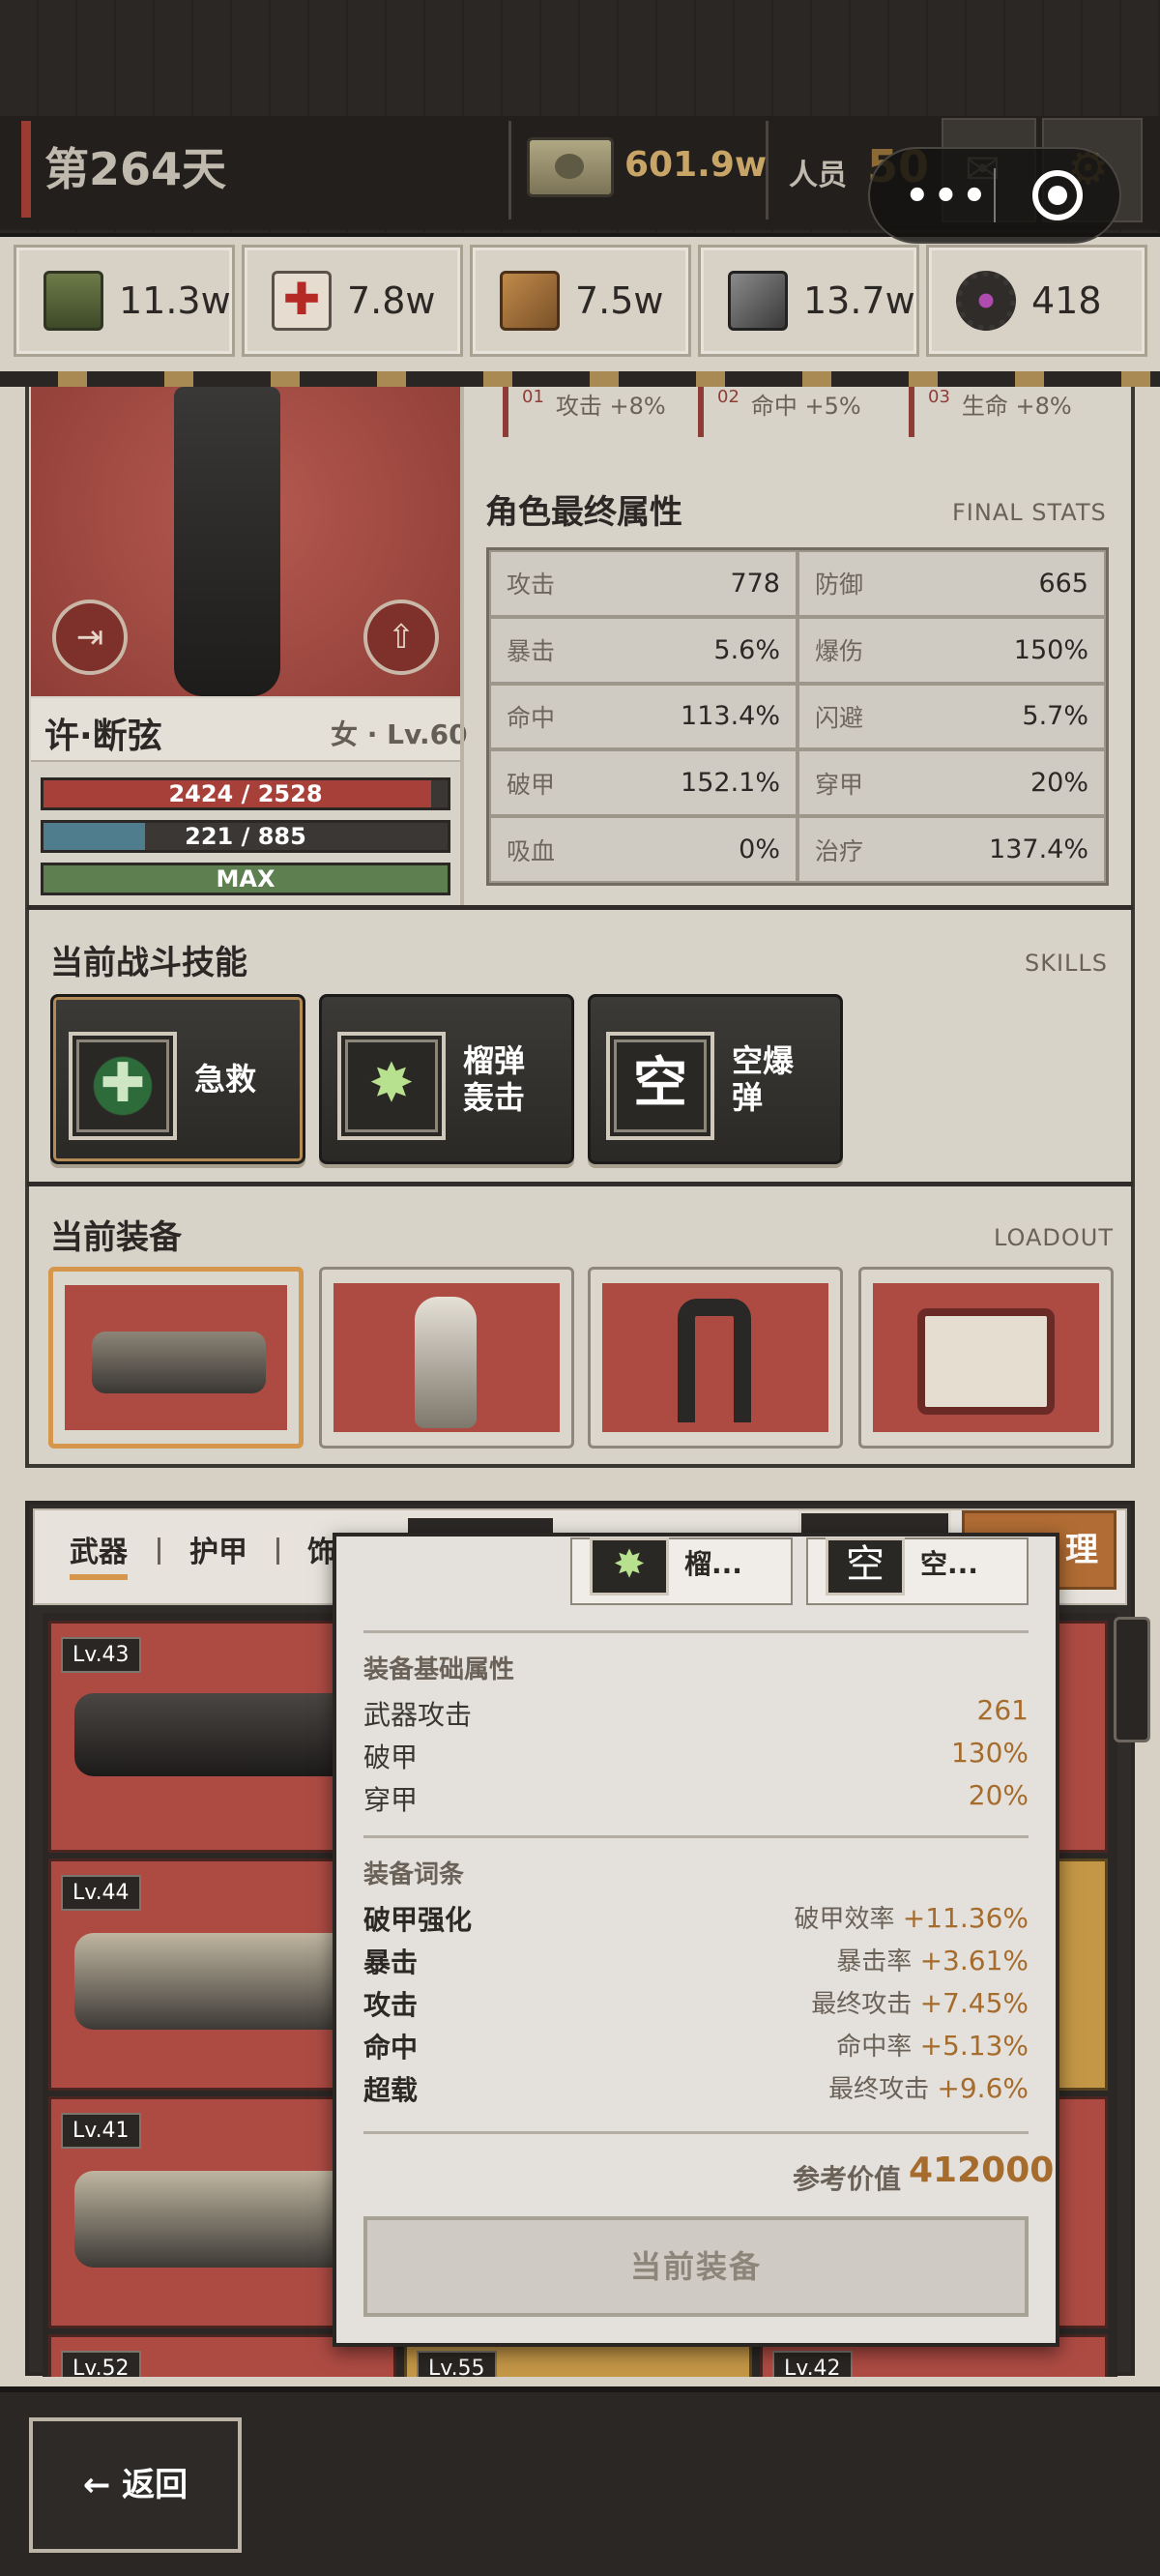 Image resolution: width=1160 pixels, height=2576 pixels. What do you see at coordinates (995, 195) in the screenshot?
I see `capsule-divider` at bounding box center [995, 195].